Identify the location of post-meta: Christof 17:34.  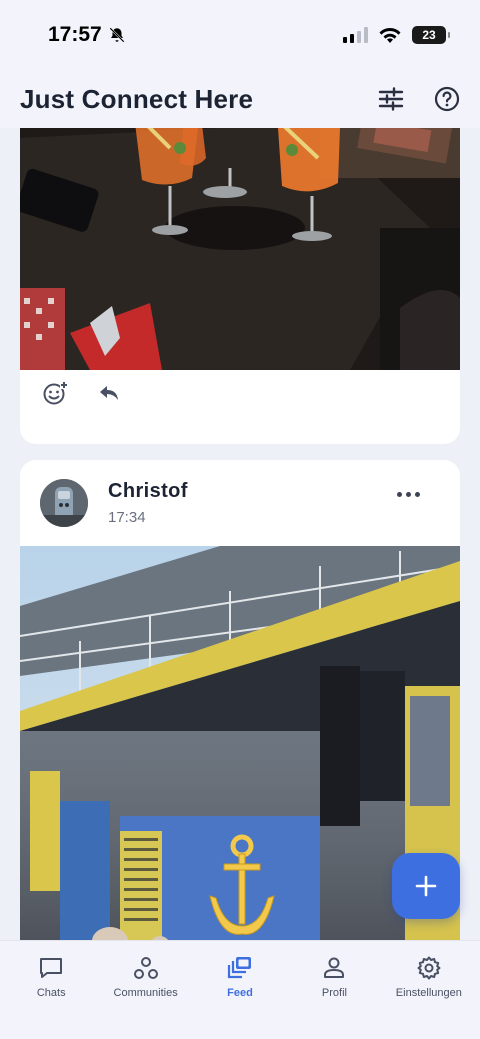
(148, 503).